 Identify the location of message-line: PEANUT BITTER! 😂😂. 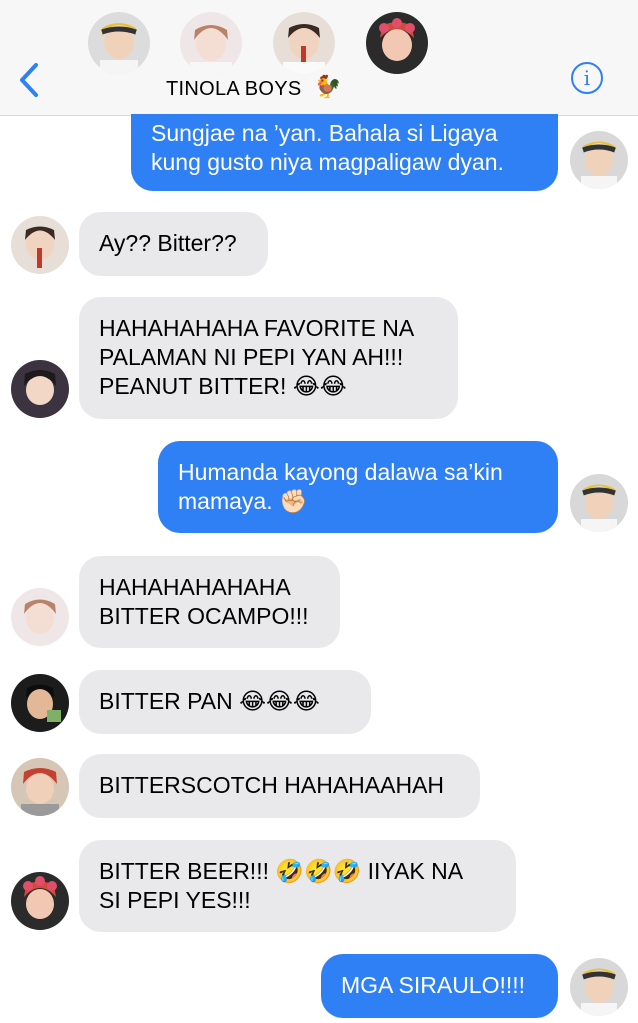
(223, 386).